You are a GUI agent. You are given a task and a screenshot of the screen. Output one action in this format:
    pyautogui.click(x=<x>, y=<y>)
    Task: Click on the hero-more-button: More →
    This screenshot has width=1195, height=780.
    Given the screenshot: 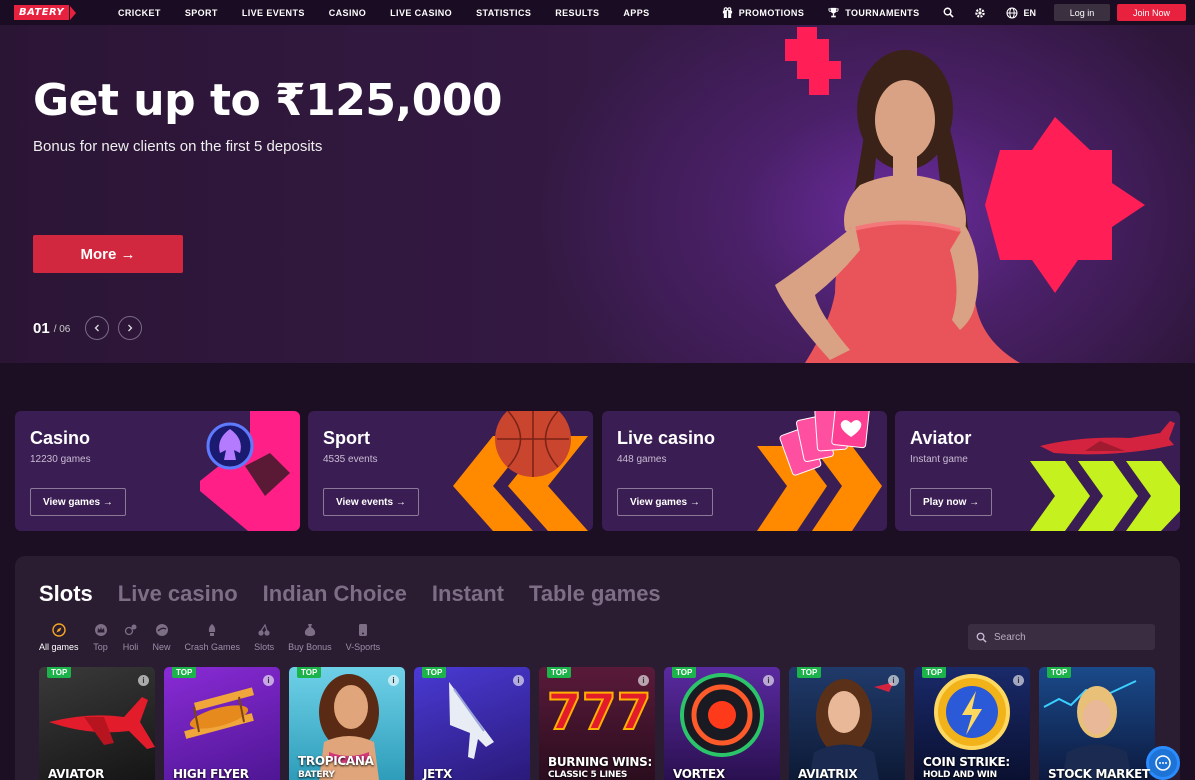 What is the action you would take?
    pyautogui.click(x=108, y=254)
    